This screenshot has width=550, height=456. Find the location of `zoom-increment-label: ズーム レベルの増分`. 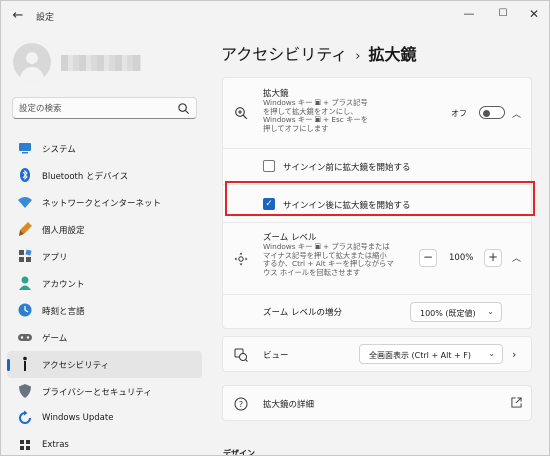

zoom-increment-label: ズーム レベルの増分 is located at coordinates (302, 313).